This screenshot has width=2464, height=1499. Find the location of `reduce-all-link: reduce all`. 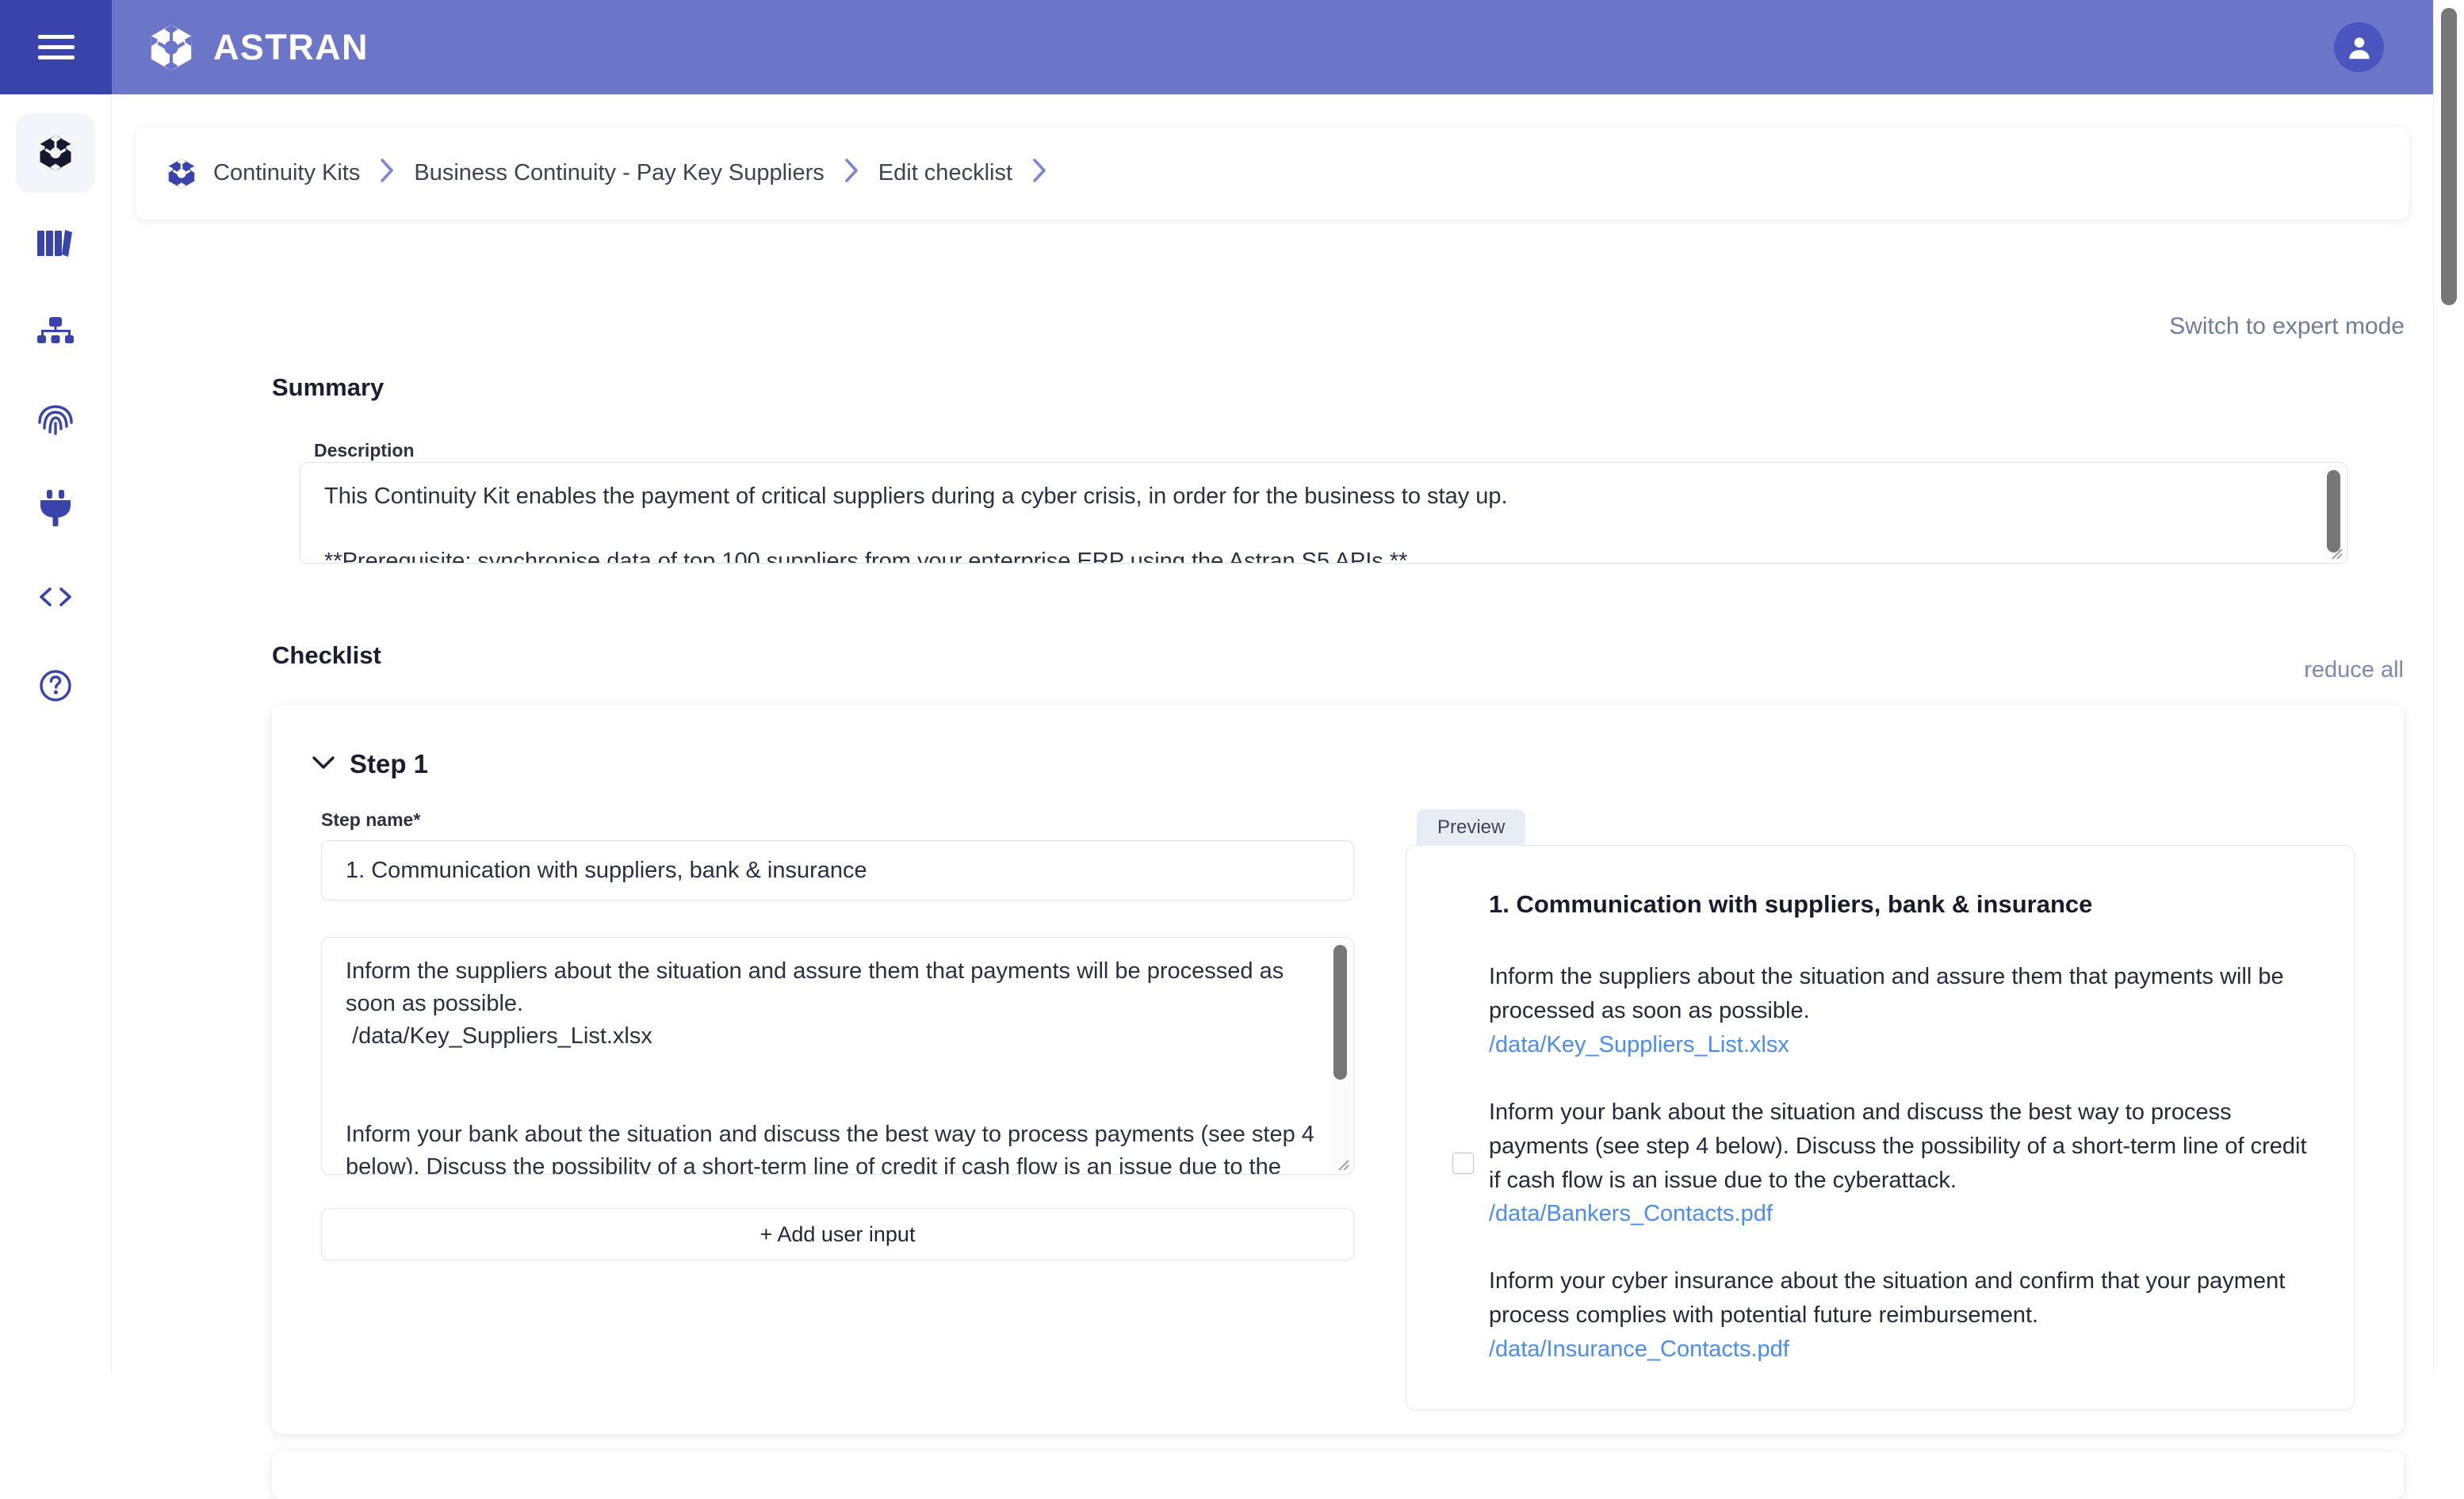

reduce-all-link: reduce all is located at coordinates (2354, 670).